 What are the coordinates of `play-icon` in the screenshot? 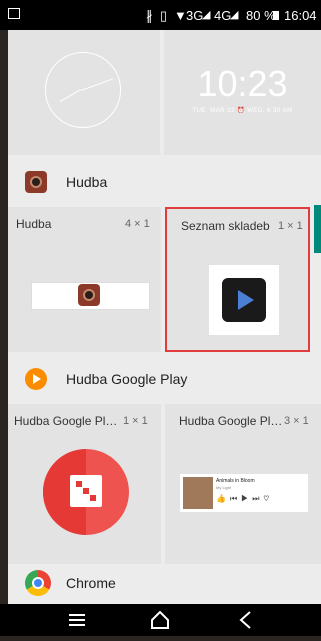 It's located at (244, 300).